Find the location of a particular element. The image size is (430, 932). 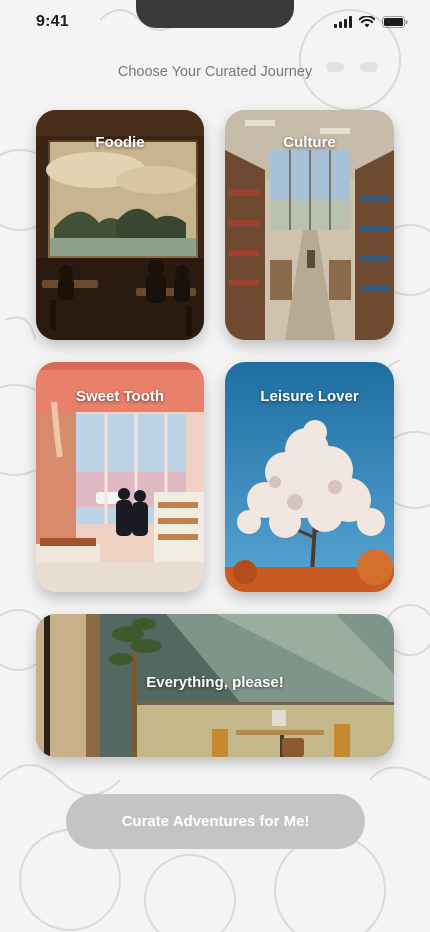

journey-label-leisure-lover: Leisure Lover is located at coordinates (309, 396).